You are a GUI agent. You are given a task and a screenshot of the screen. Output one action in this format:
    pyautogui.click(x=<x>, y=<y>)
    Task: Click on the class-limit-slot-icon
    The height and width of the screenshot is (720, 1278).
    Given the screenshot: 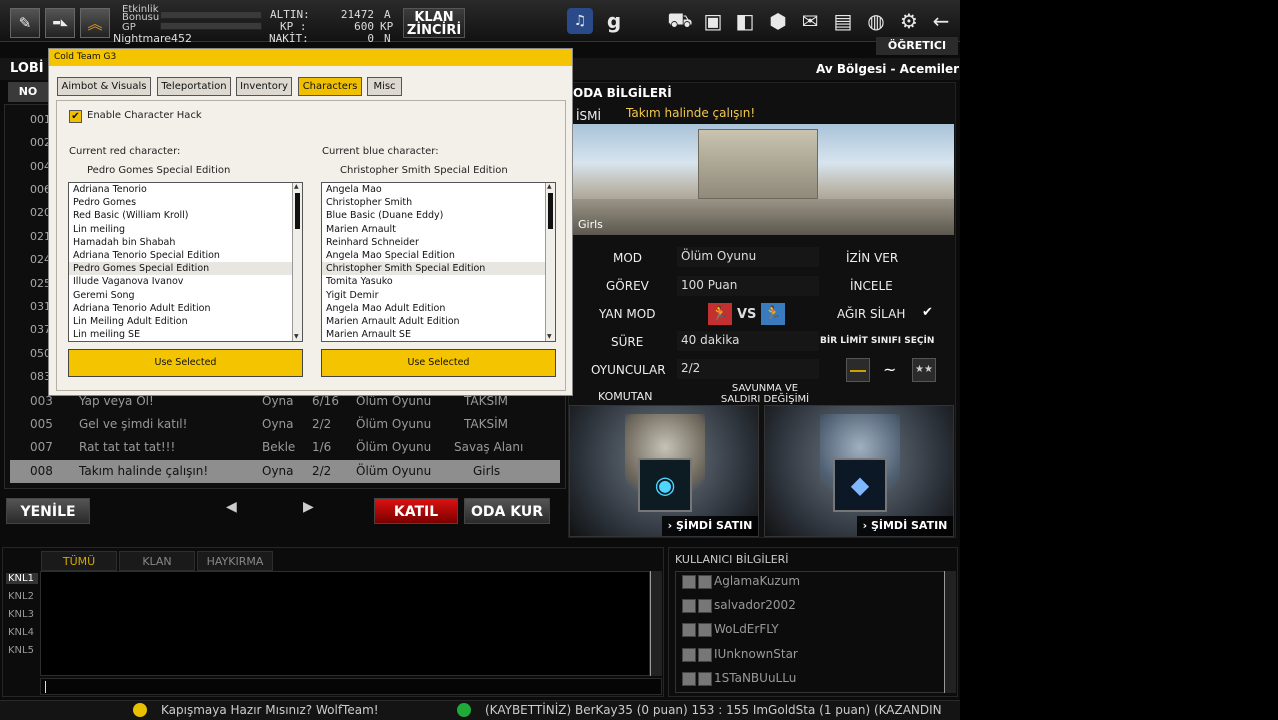 What is the action you would take?
    pyautogui.click(x=858, y=370)
    